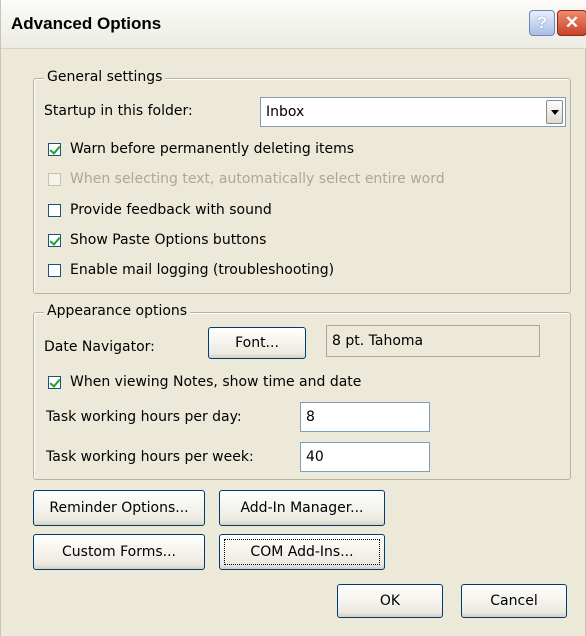 This screenshot has width=586, height=636. Describe the element at coordinates (216, 382) in the screenshot. I see `notes-time-date-label: When viewing Notes, show time and date` at that location.